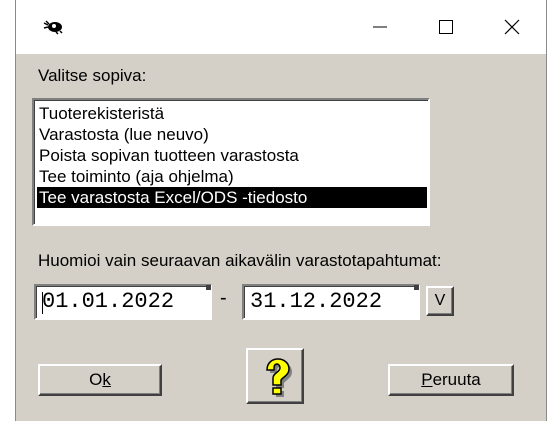  I want to click on ok-button: Ok, so click(100, 380).